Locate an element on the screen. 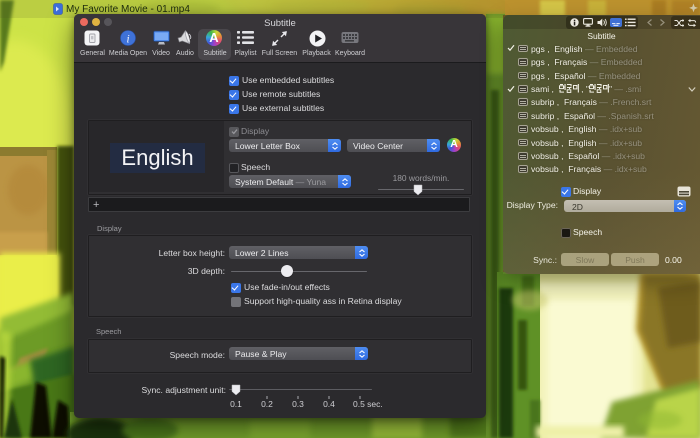  svg-text: i is located at coordinates (127, 39).